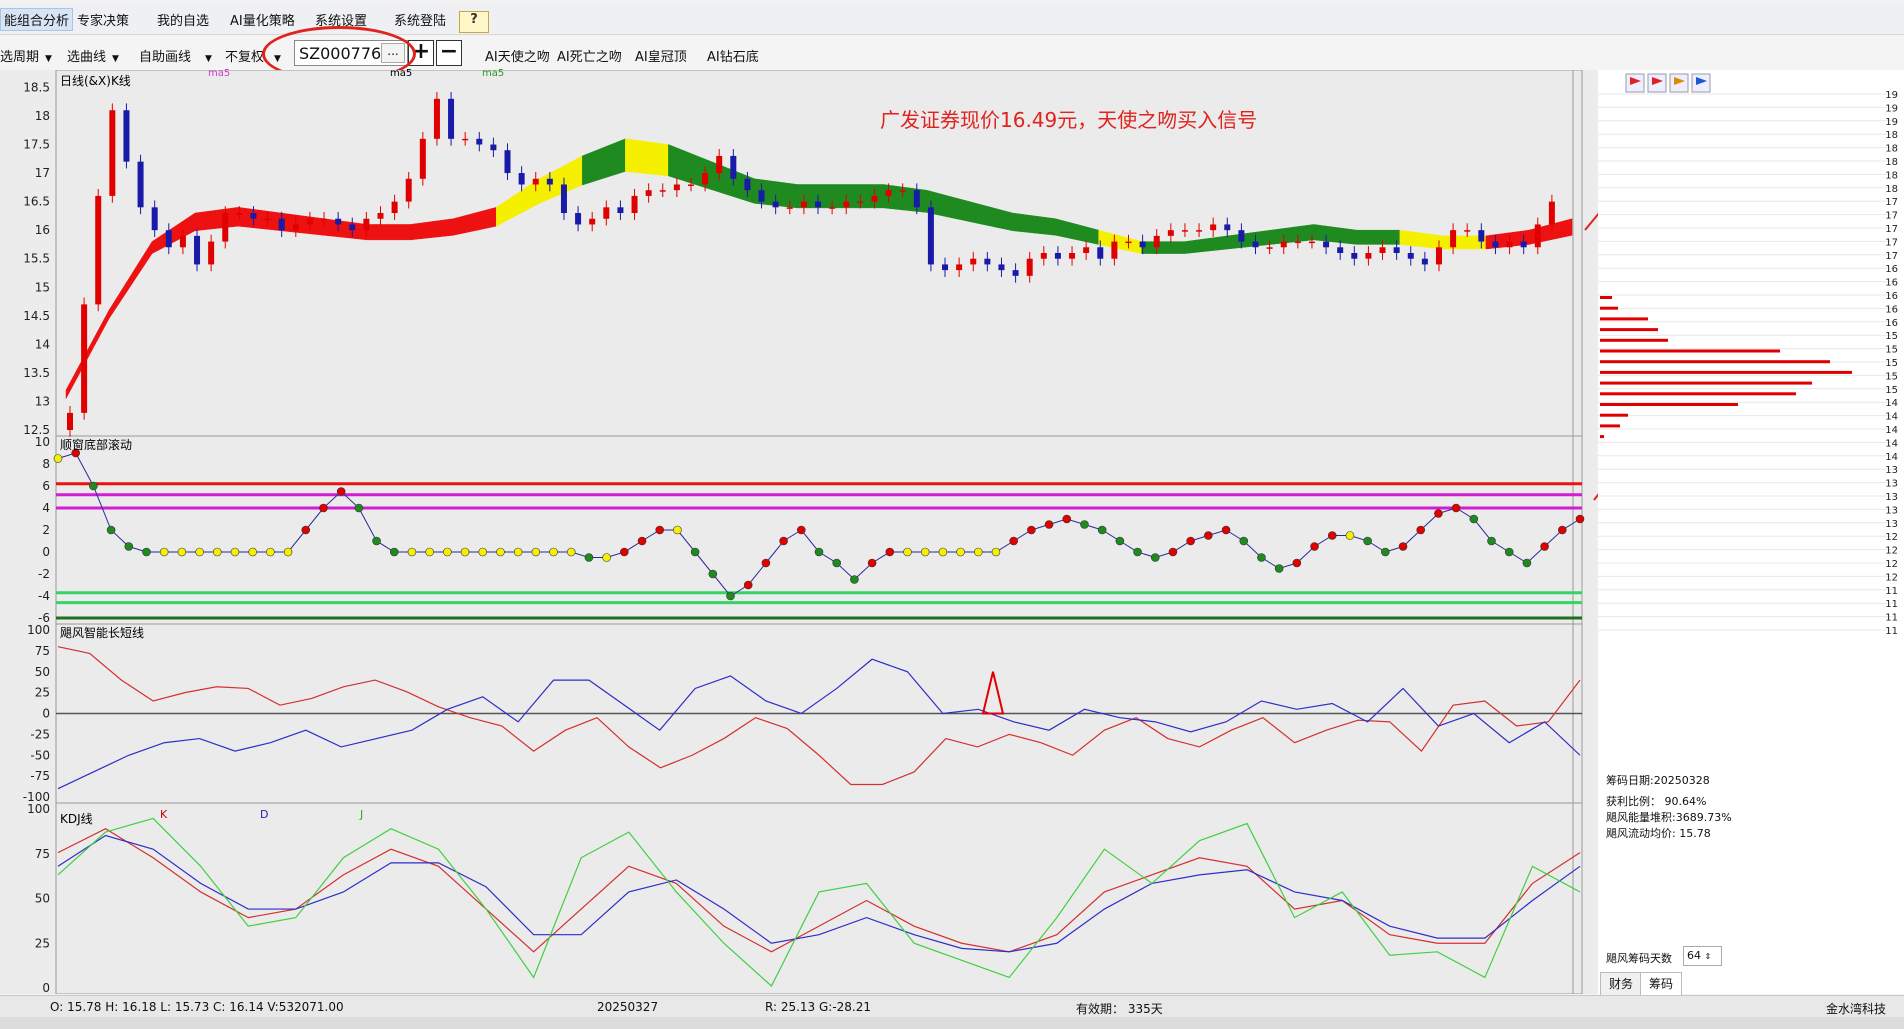 This screenshot has height=1029, width=1904. I want to click on ls-tick: -50, so click(40, 755).